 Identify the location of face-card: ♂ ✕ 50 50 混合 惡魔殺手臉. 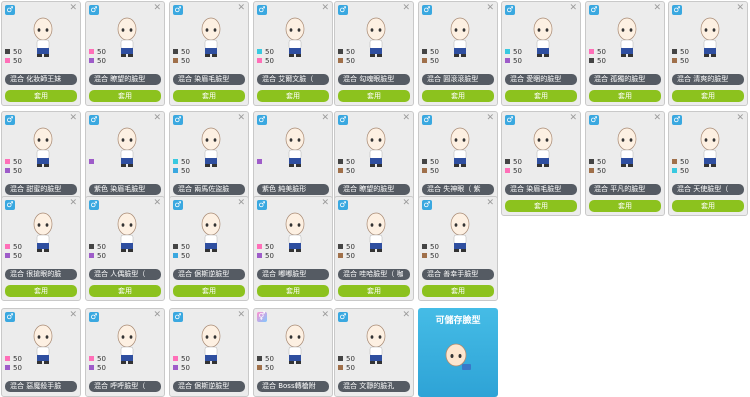
(41, 352).